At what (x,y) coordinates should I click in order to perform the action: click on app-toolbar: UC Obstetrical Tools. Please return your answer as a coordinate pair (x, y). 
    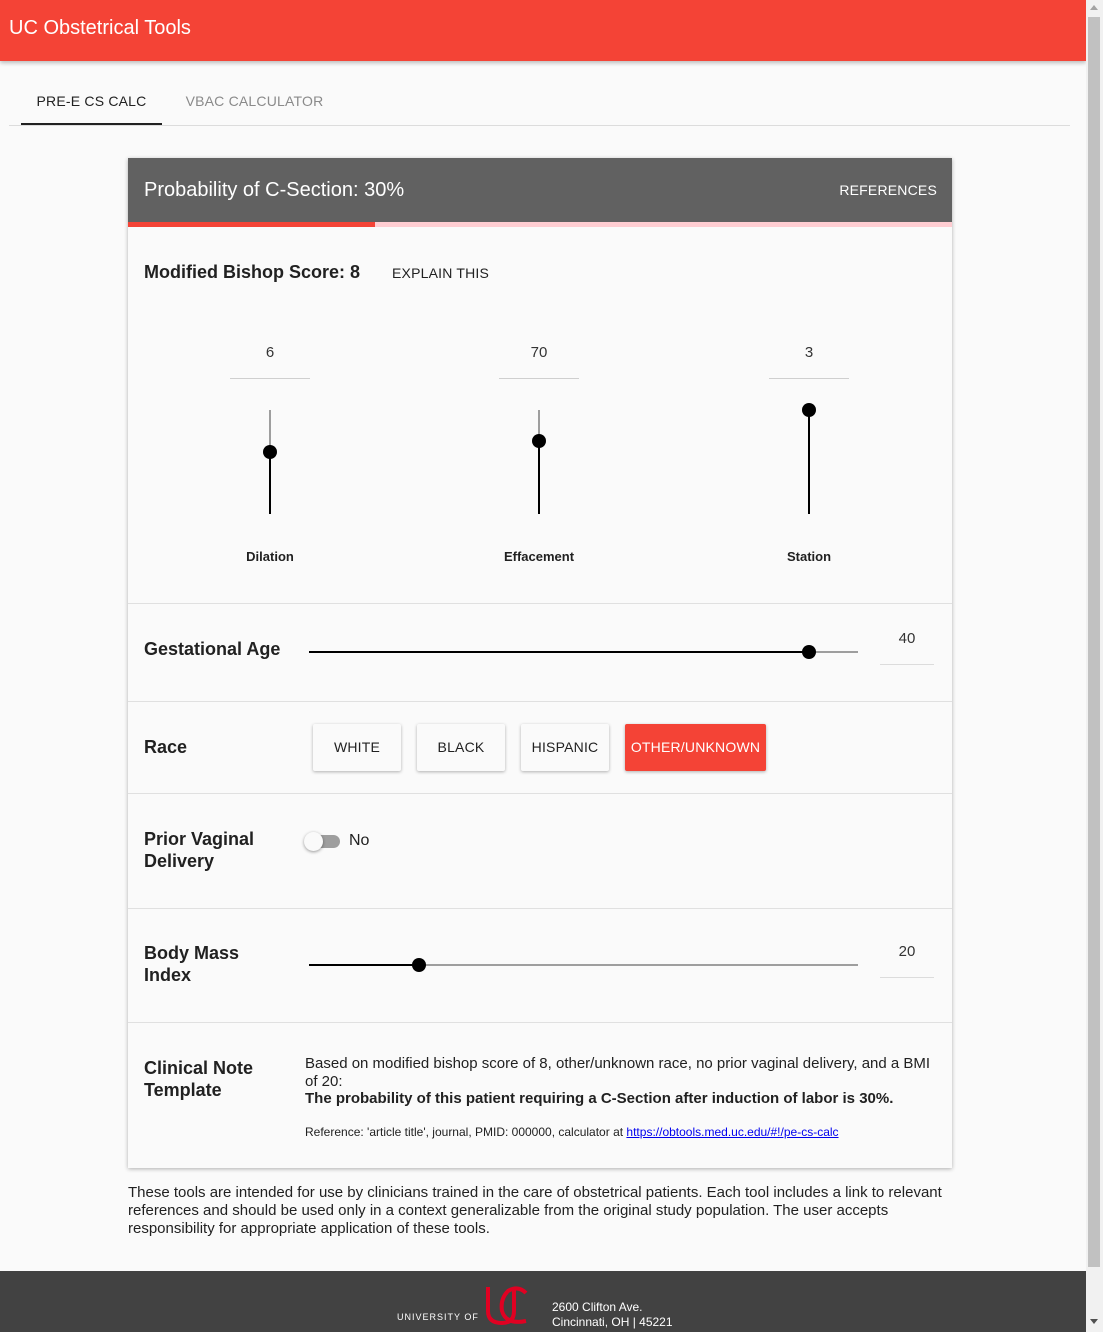
    Looking at the image, I should click on (543, 30).